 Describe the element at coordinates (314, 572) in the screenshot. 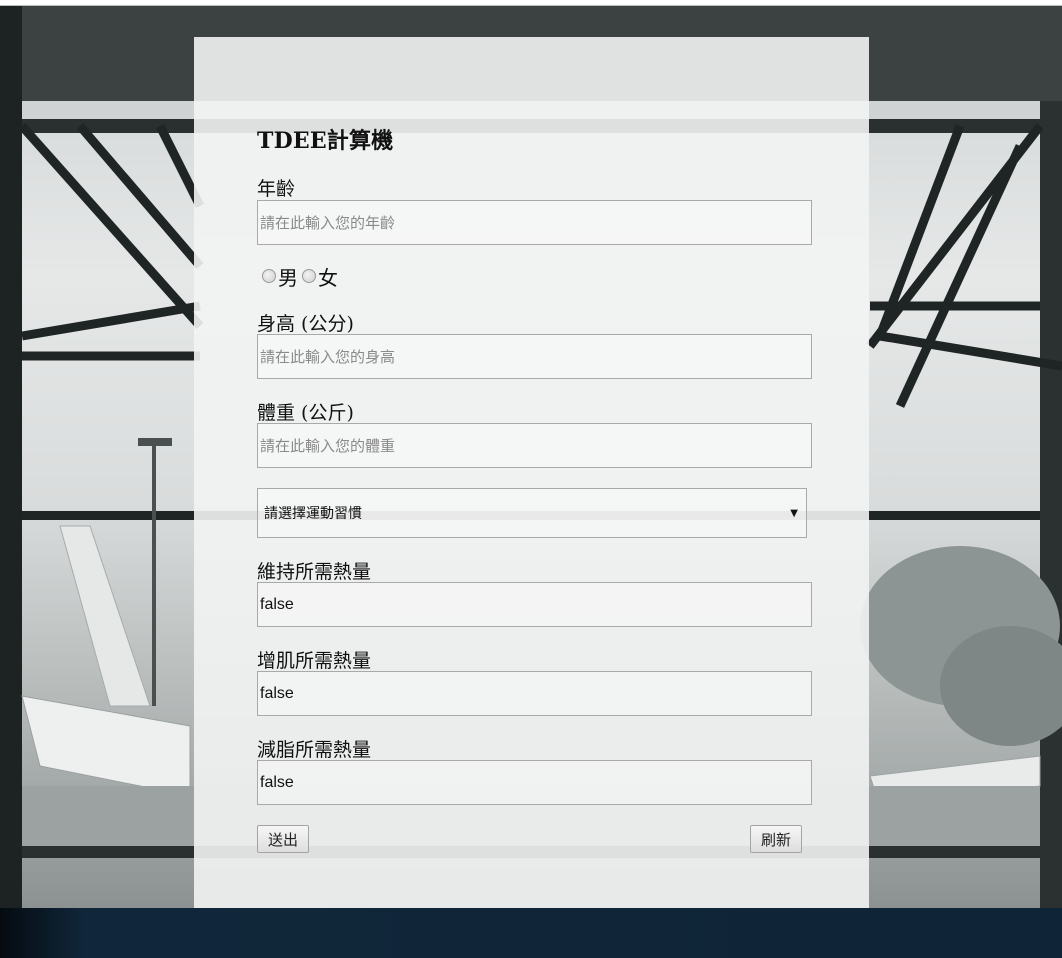

I see `maintain-calories-label: 維持所需熱量` at that location.